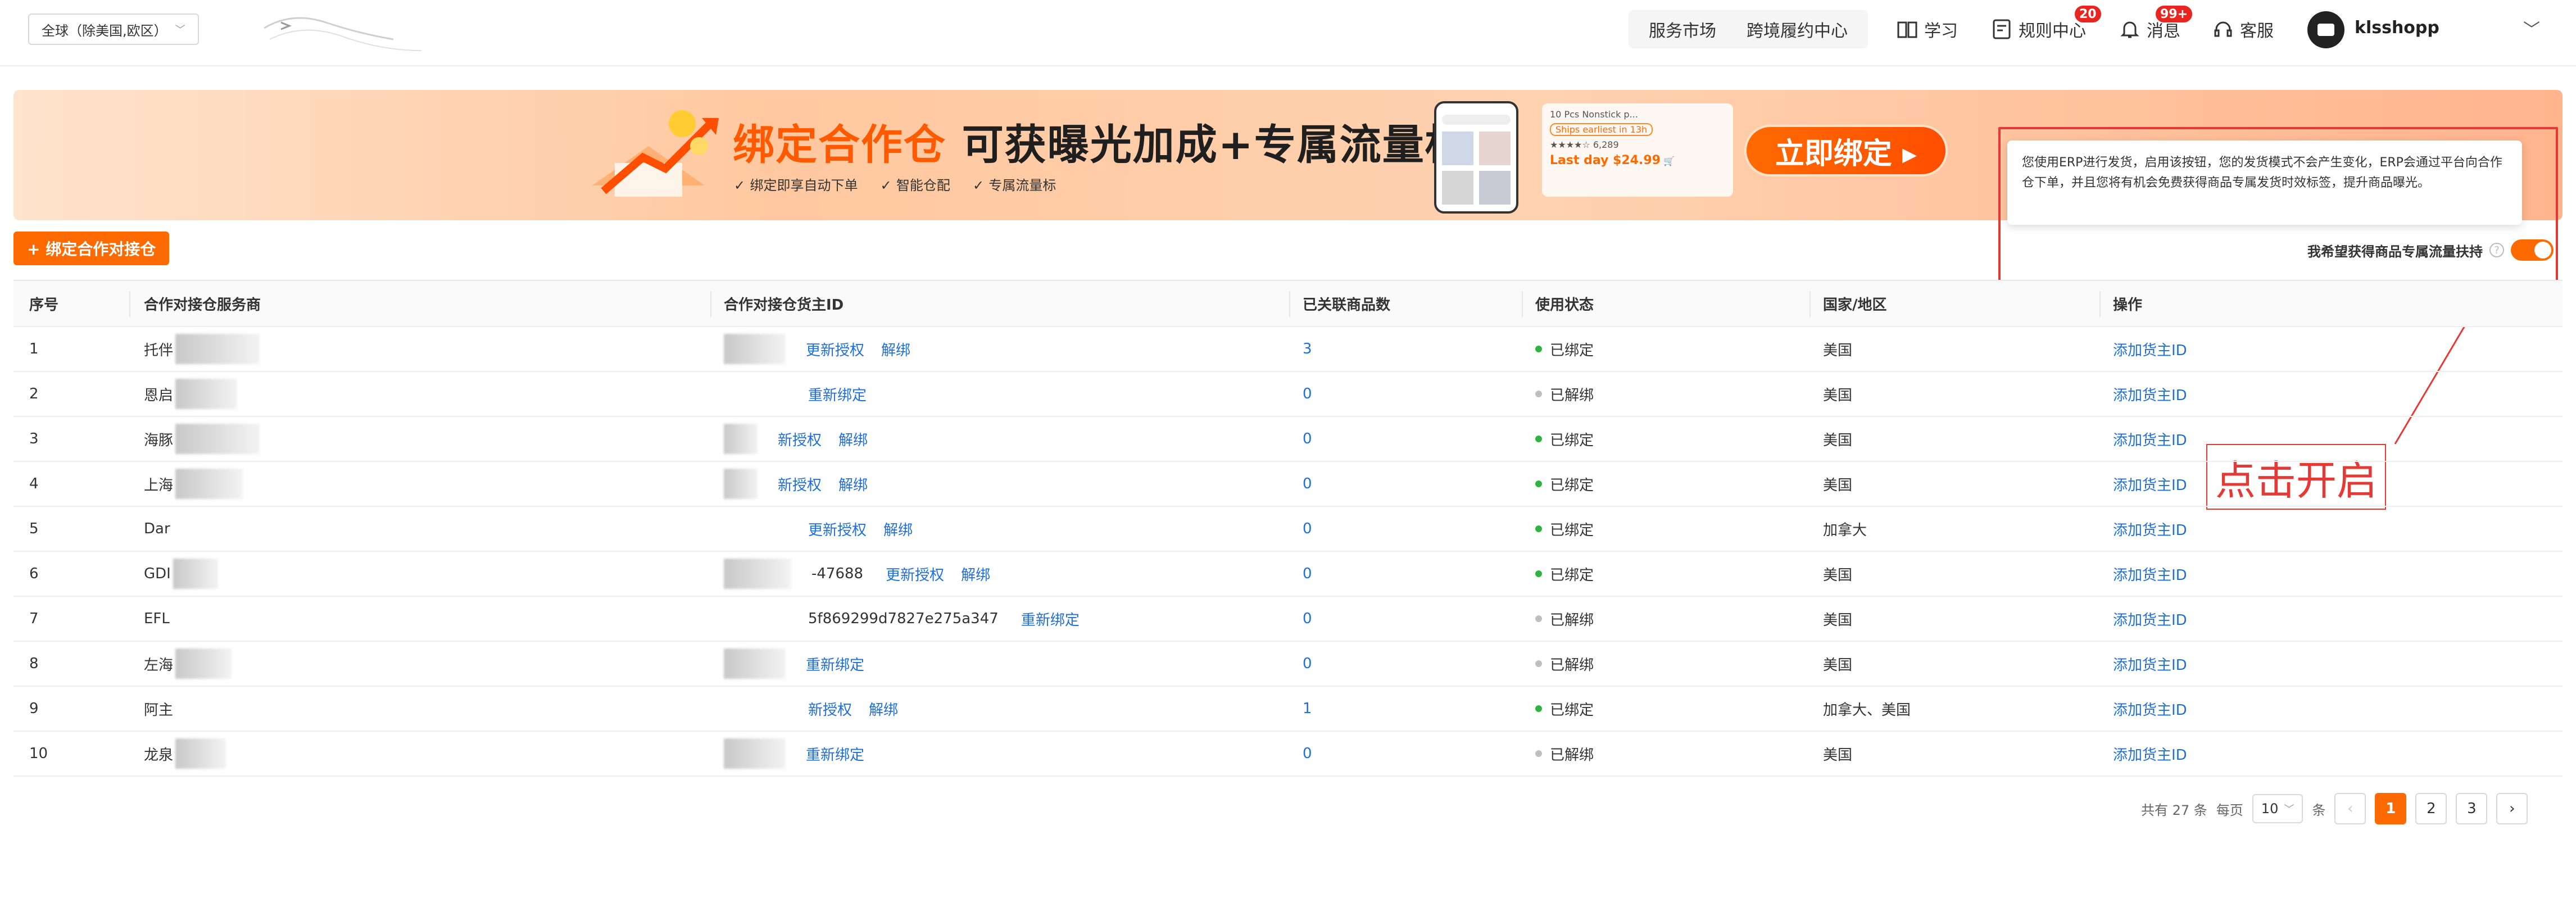 This screenshot has width=2576, height=916. What do you see at coordinates (34, 573) in the screenshot?
I see `row-index: 6` at bounding box center [34, 573].